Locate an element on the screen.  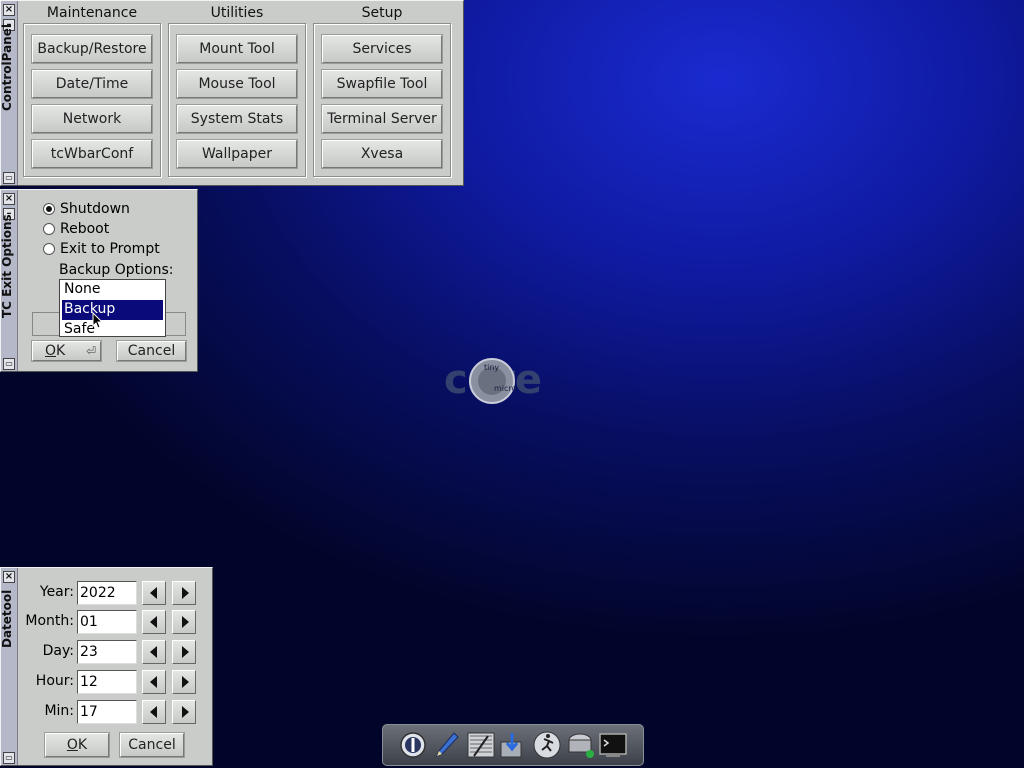
mouse-tool-button: Mouse Tool is located at coordinates (237, 84).